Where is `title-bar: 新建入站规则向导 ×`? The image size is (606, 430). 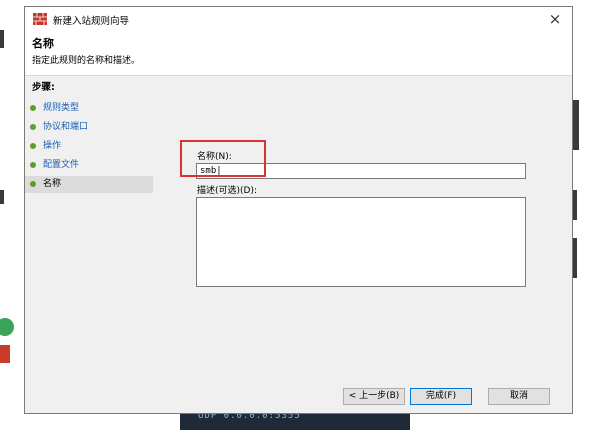 title-bar: 新建入站规则向导 × is located at coordinates (298, 19).